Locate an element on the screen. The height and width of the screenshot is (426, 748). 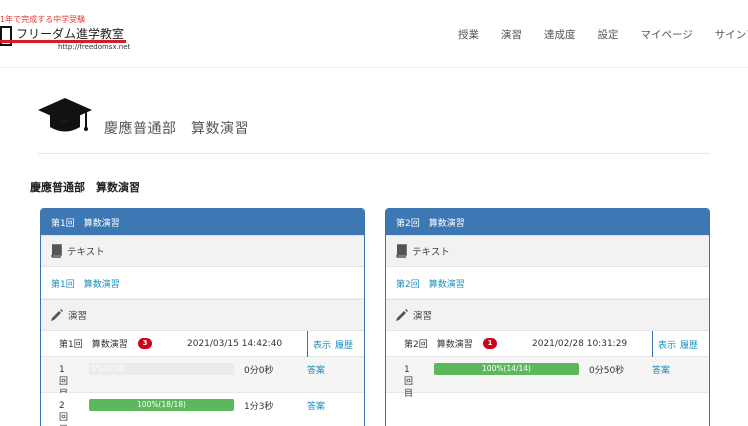
graduation-cap-icon is located at coordinates (65, 115).